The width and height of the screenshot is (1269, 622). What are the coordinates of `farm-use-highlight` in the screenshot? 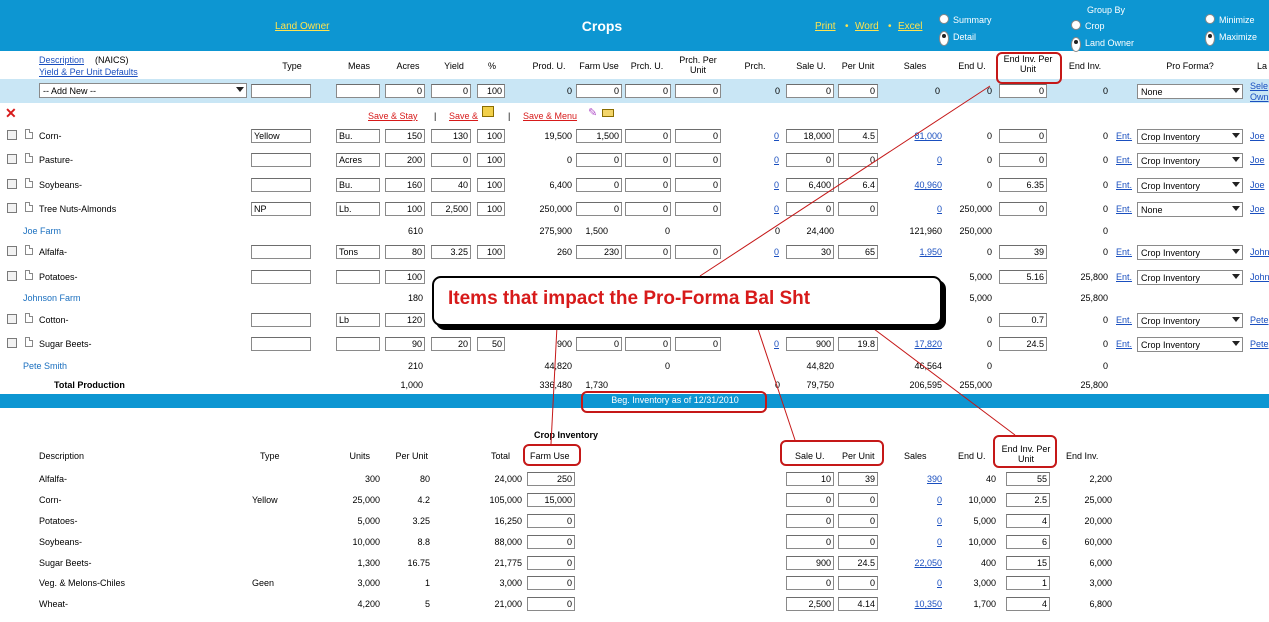 It's located at (552, 455).